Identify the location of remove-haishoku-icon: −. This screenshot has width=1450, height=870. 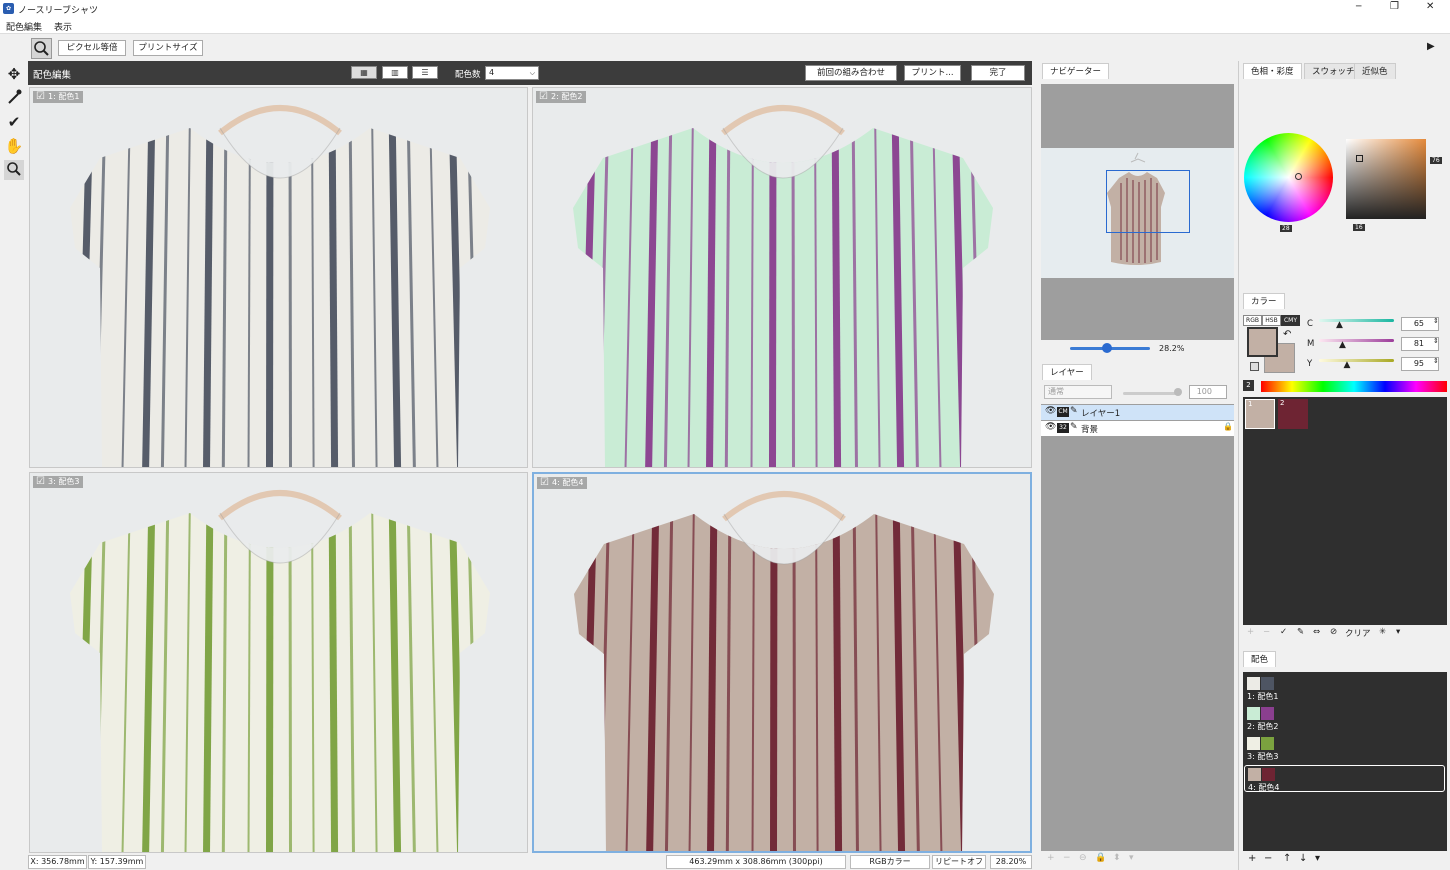
(1268, 858).